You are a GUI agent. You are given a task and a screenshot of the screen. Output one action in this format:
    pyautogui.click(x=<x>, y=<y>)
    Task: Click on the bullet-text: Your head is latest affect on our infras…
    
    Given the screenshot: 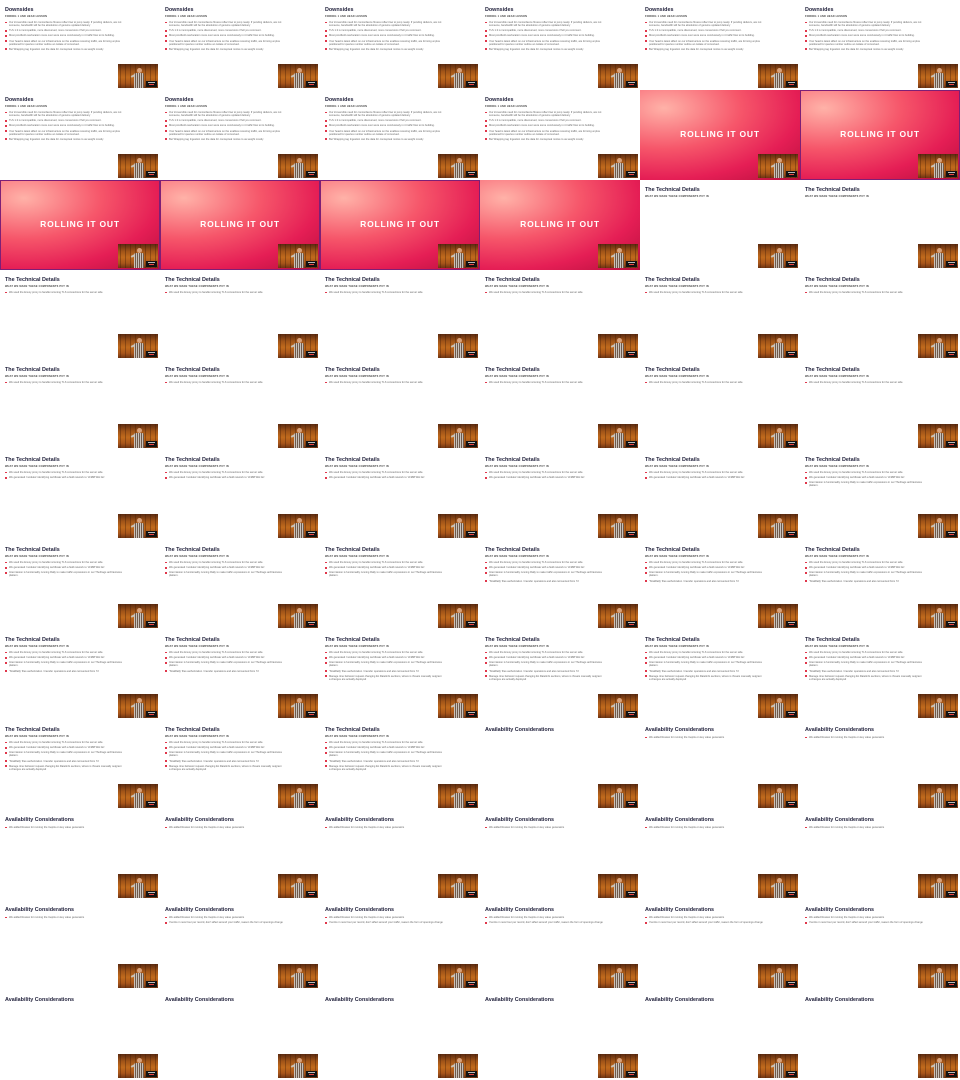 What is the action you would take?
    pyautogui.click(x=224, y=132)
    